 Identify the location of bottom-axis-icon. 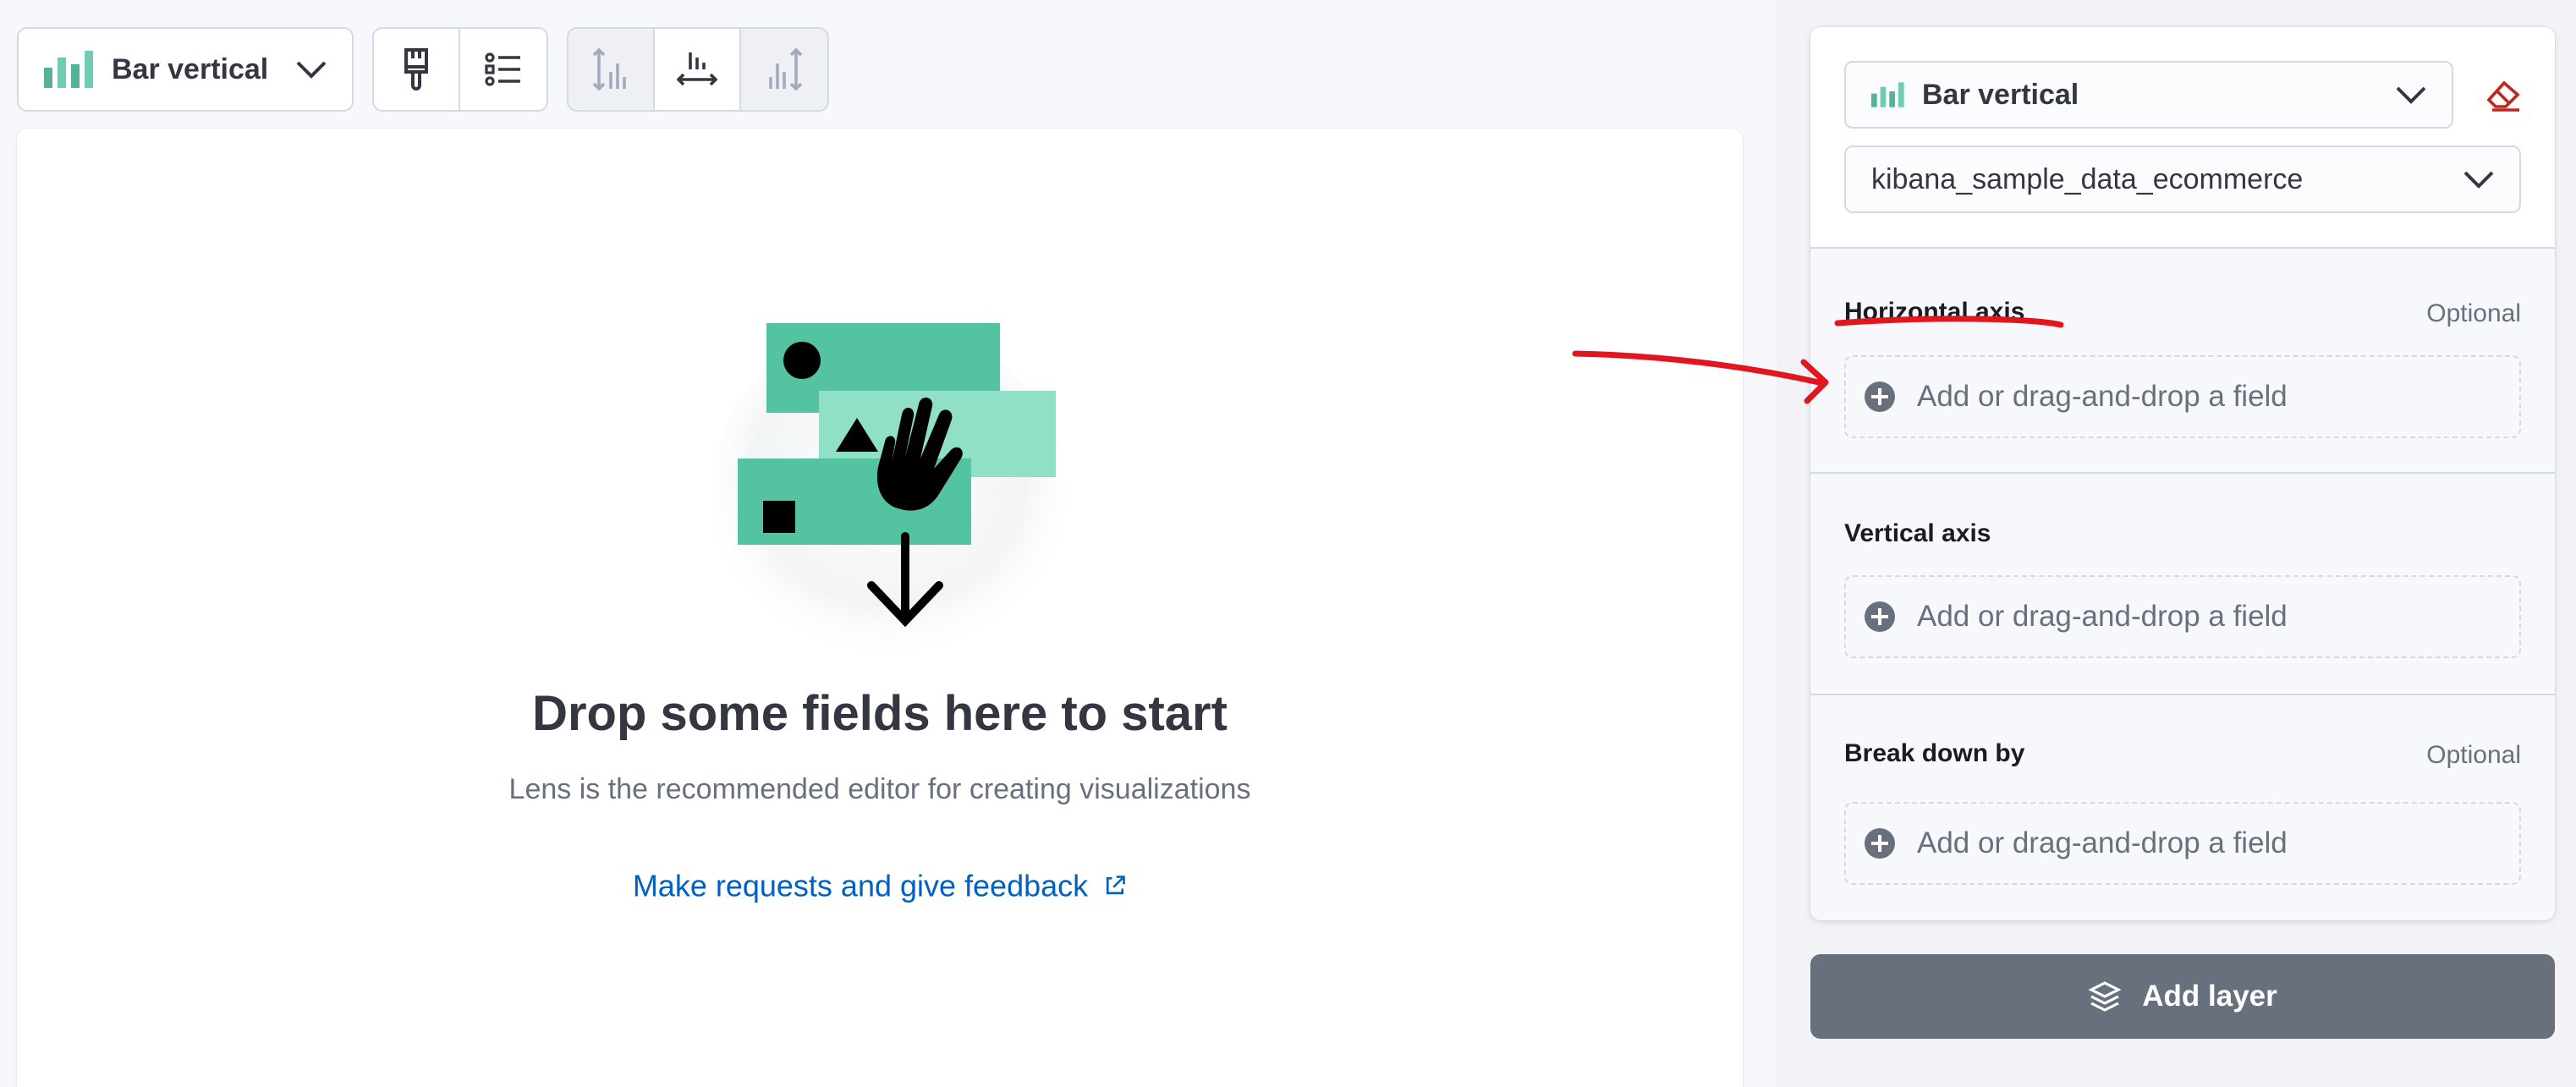
(697, 69).